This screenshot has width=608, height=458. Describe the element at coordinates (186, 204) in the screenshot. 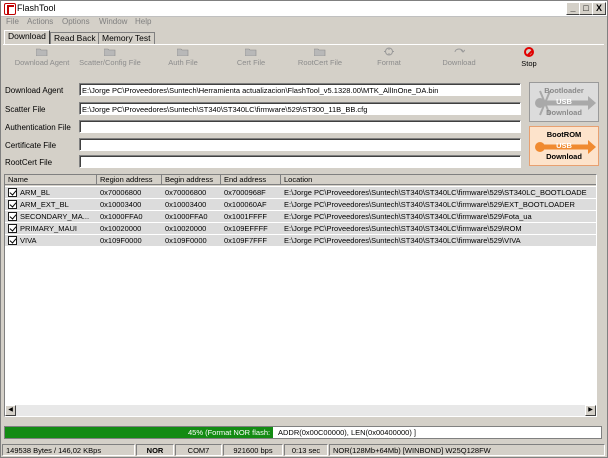

I see `row-begin-address: 0x10003400` at that location.